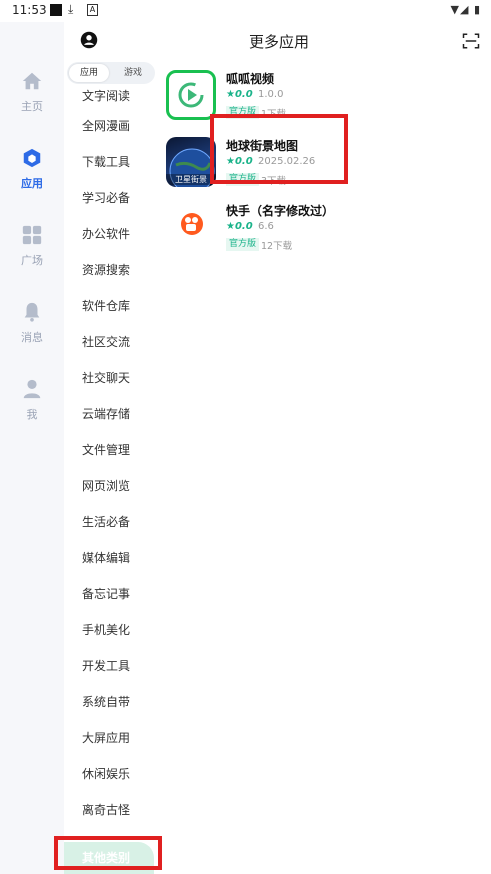 Image resolution: width=491 pixels, height=874 pixels. I want to click on category-item: 备忘记事, so click(114, 604).